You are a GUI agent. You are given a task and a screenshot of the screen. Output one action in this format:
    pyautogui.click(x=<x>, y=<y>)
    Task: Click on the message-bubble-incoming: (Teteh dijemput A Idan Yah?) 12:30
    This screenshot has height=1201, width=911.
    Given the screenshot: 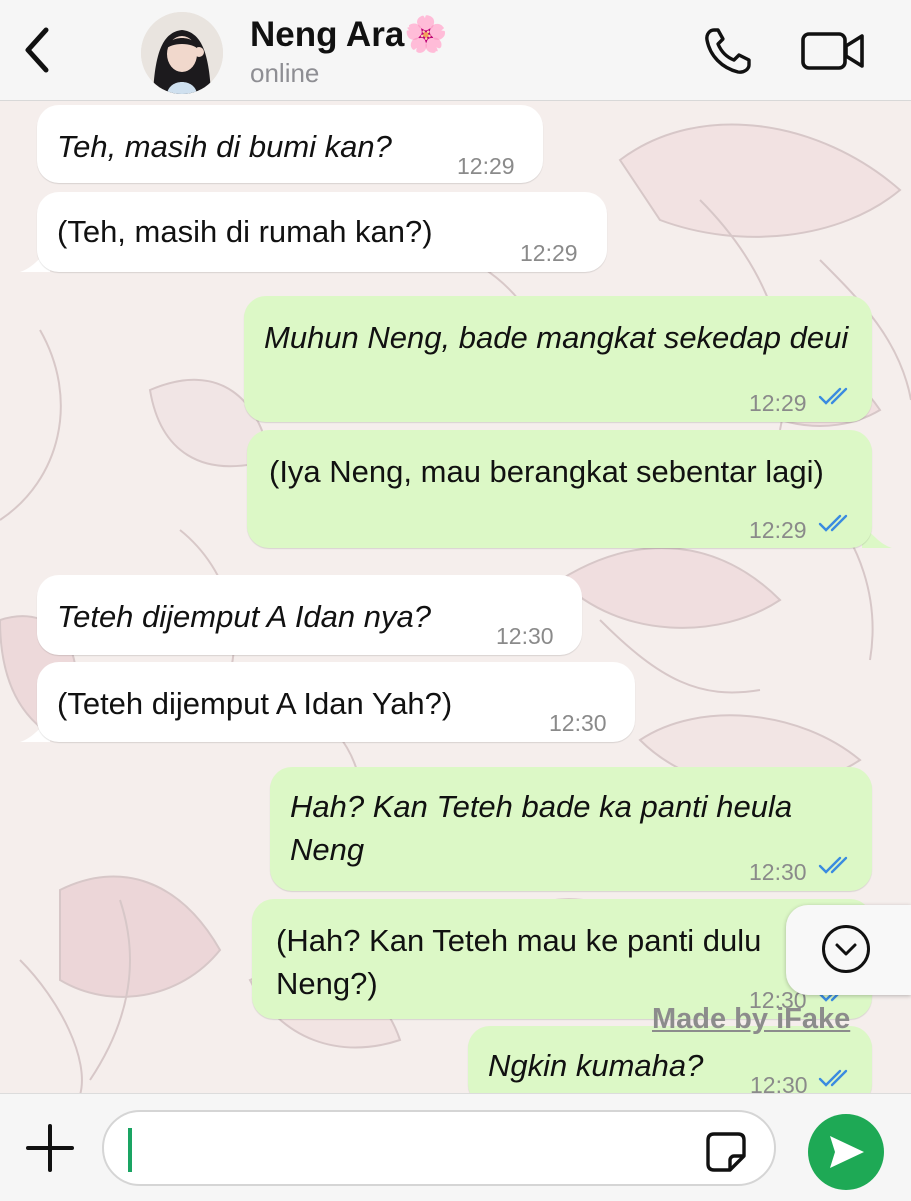 What is the action you would take?
    pyautogui.click(x=336, y=702)
    